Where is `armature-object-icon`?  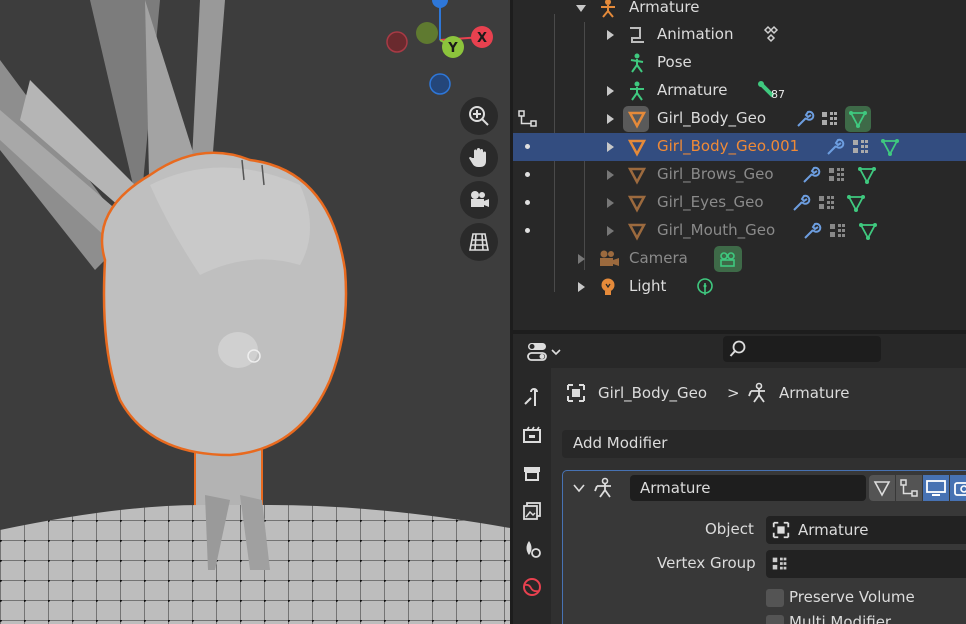
armature-object-icon is located at coordinates (608, 9).